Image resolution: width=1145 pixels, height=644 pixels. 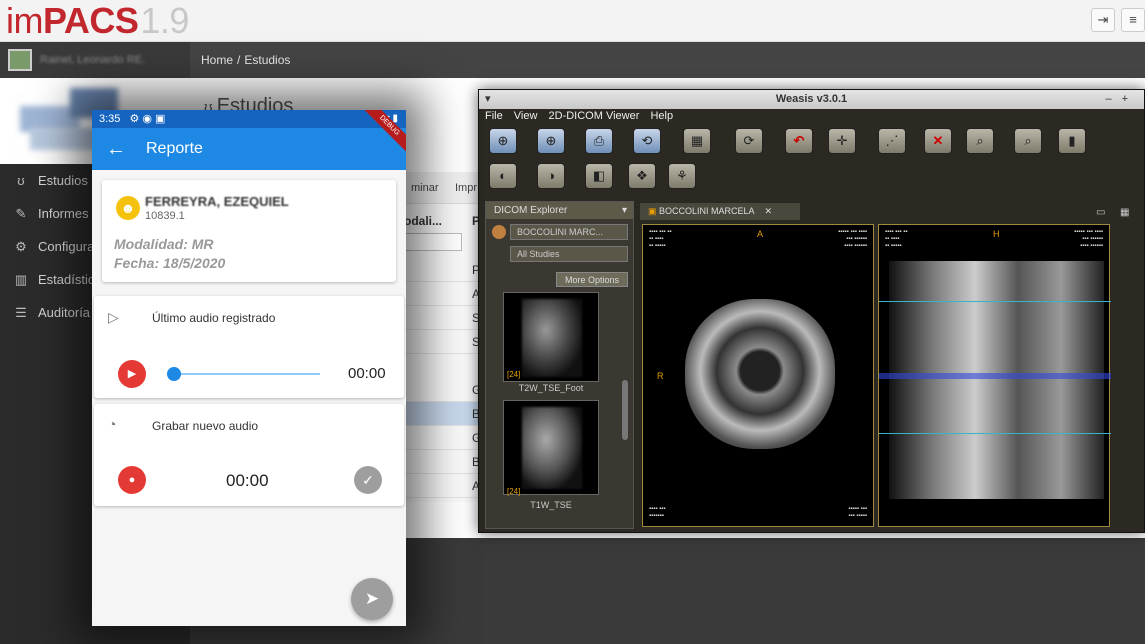 I want to click on date-text: Fecha: 18/5/2020, so click(x=170, y=263).